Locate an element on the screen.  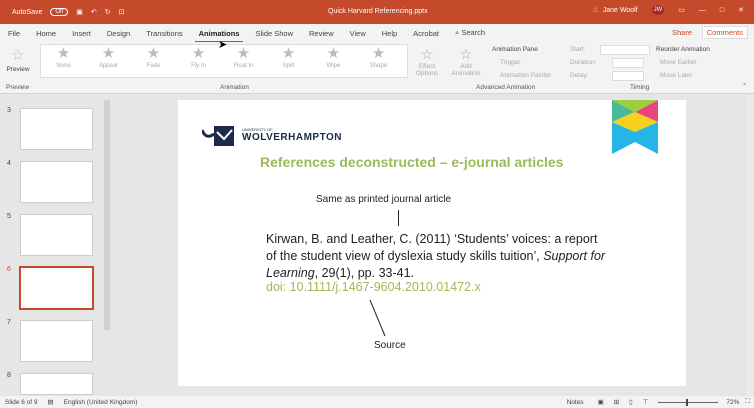
tab-file: File is located at coordinates (14, 33).